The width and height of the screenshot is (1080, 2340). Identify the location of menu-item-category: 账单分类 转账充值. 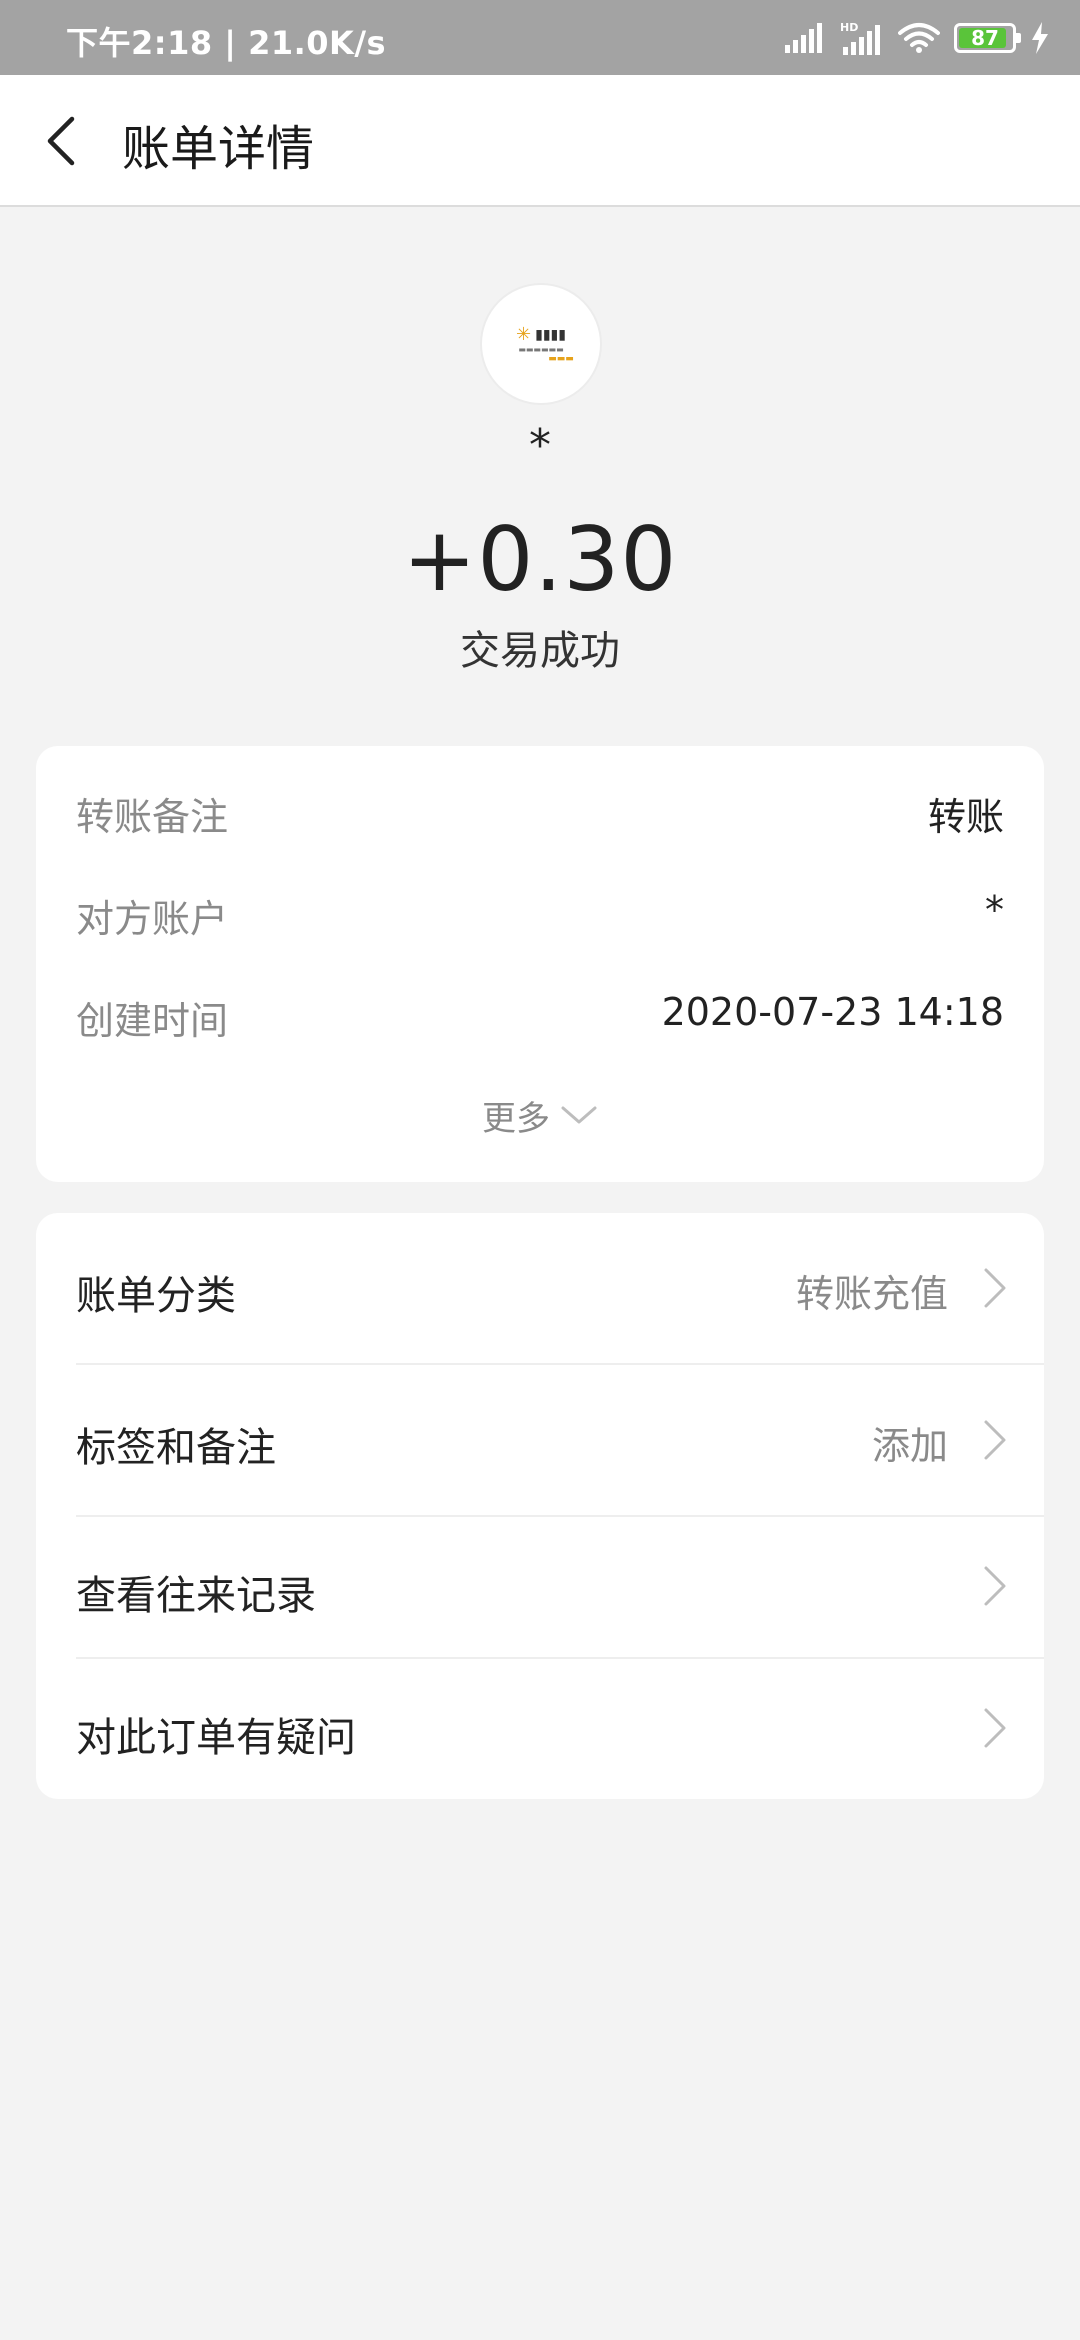
(560, 1288).